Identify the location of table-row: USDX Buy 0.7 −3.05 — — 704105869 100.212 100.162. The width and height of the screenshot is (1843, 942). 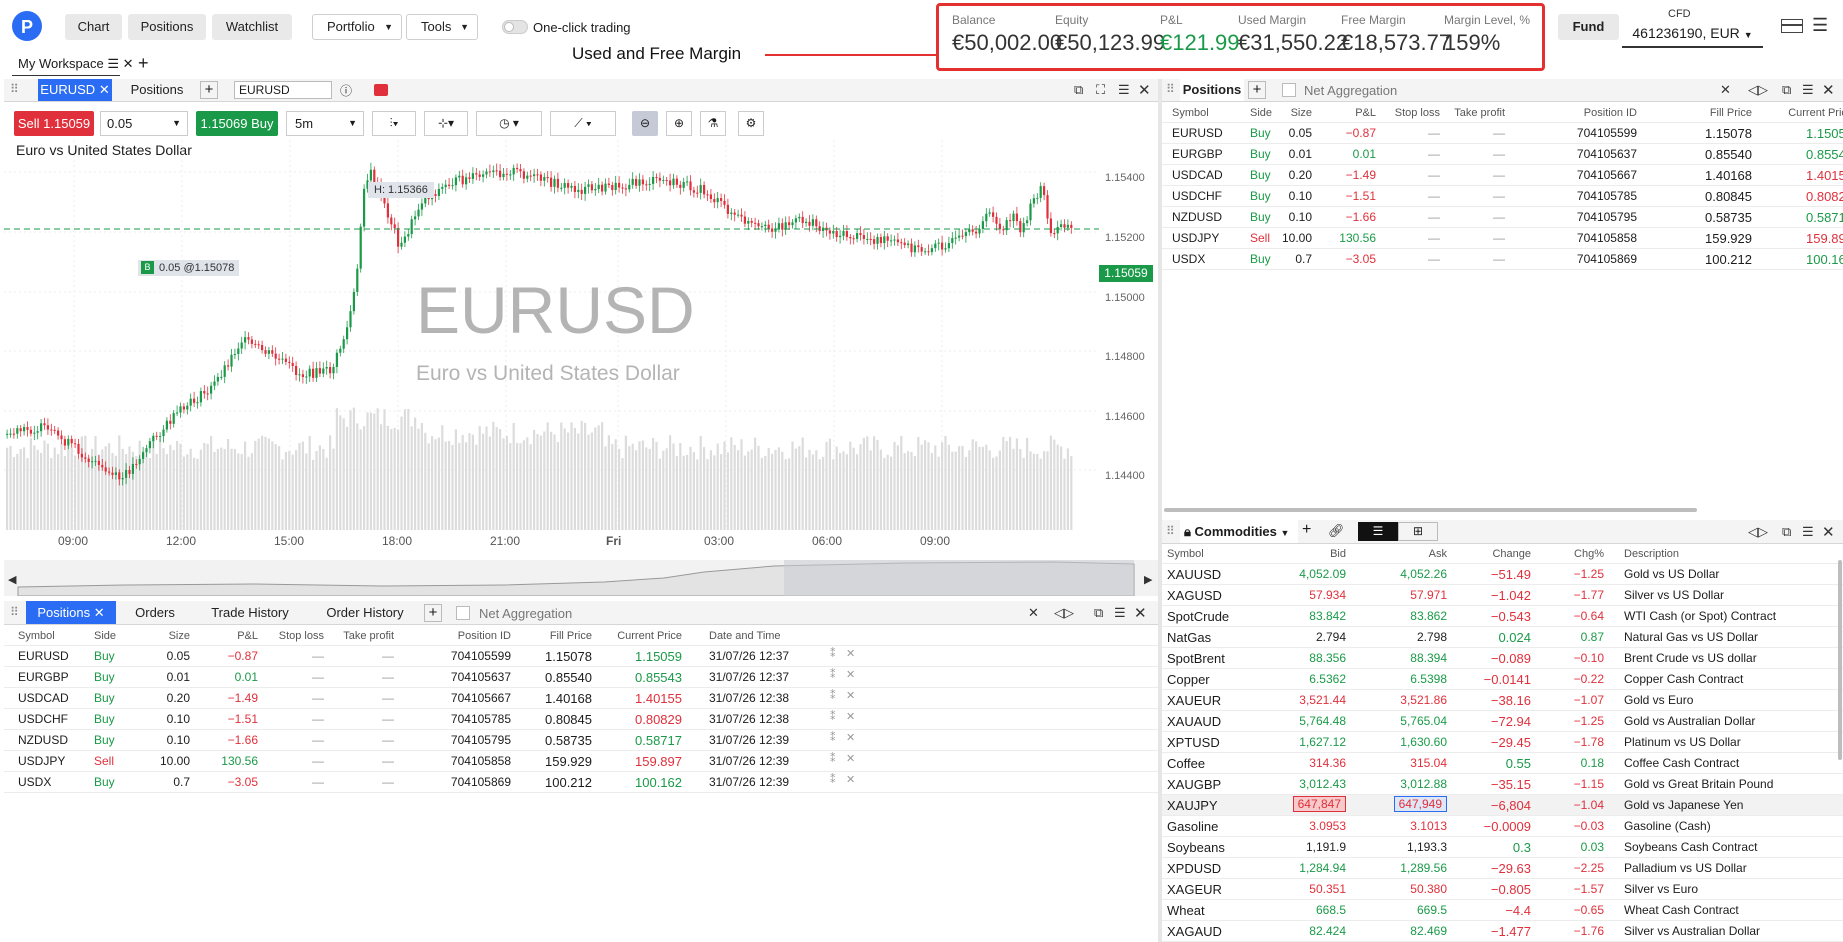
(1502, 259).